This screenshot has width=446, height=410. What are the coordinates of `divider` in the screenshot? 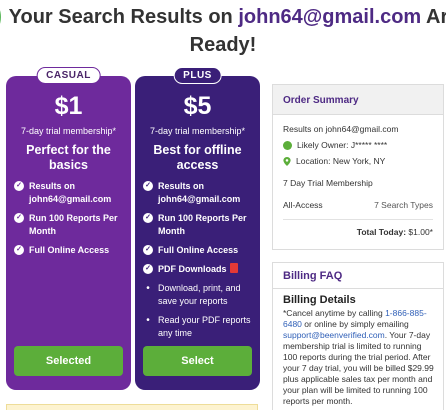 It's located at (358, 219).